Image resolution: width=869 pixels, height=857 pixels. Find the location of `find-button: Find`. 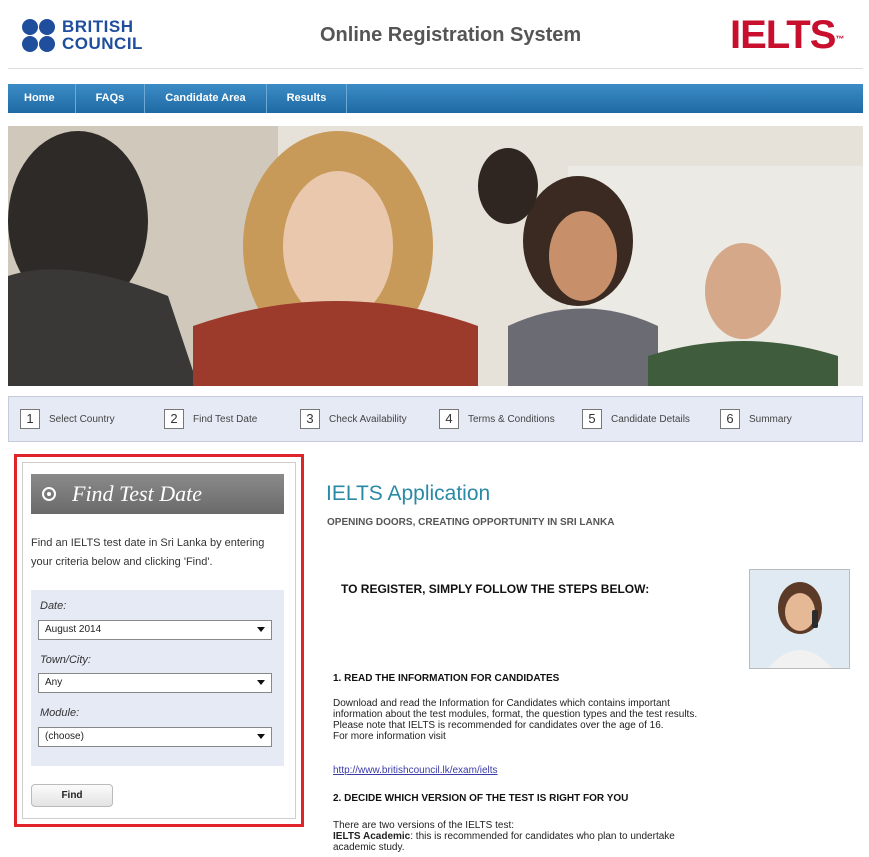

find-button: Find is located at coordinates (72, 795).